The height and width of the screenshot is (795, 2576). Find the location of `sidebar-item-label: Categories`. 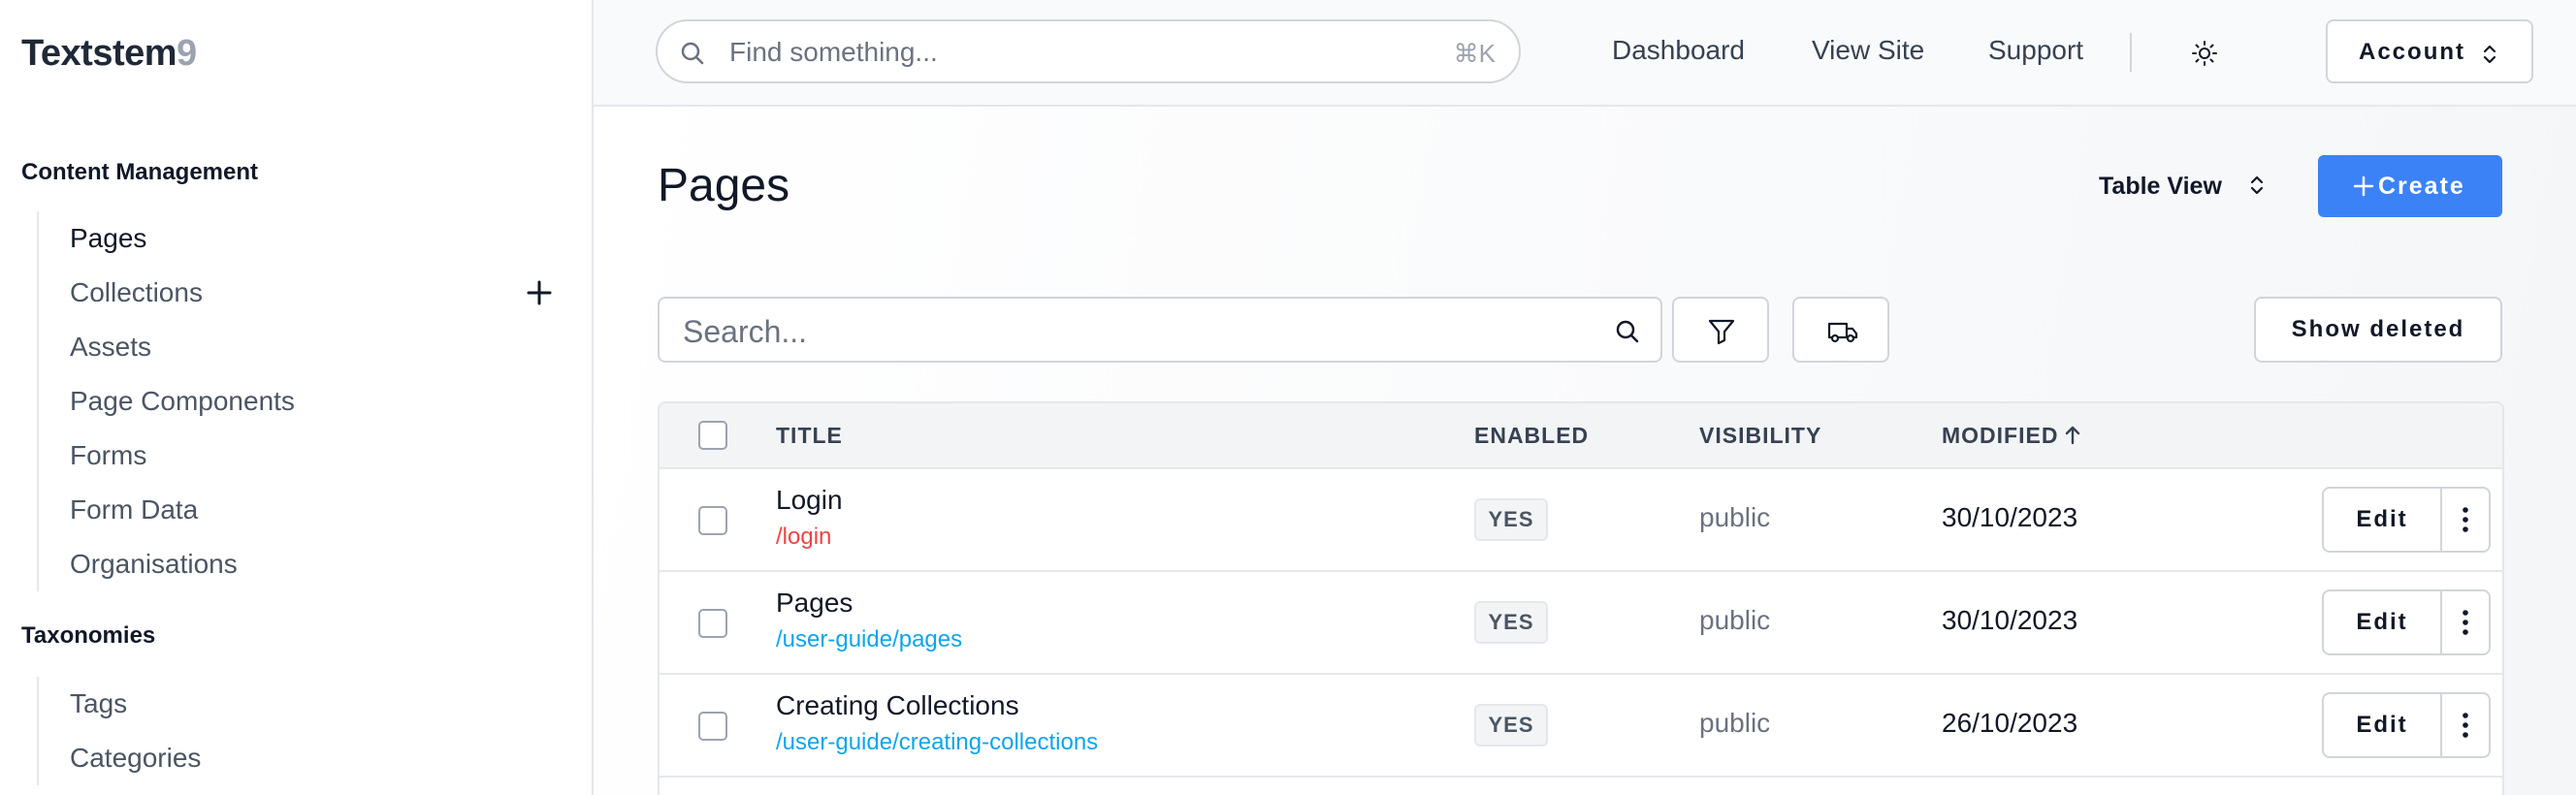

sidebar-item-label: Categories is located at coordinates (136, 758).